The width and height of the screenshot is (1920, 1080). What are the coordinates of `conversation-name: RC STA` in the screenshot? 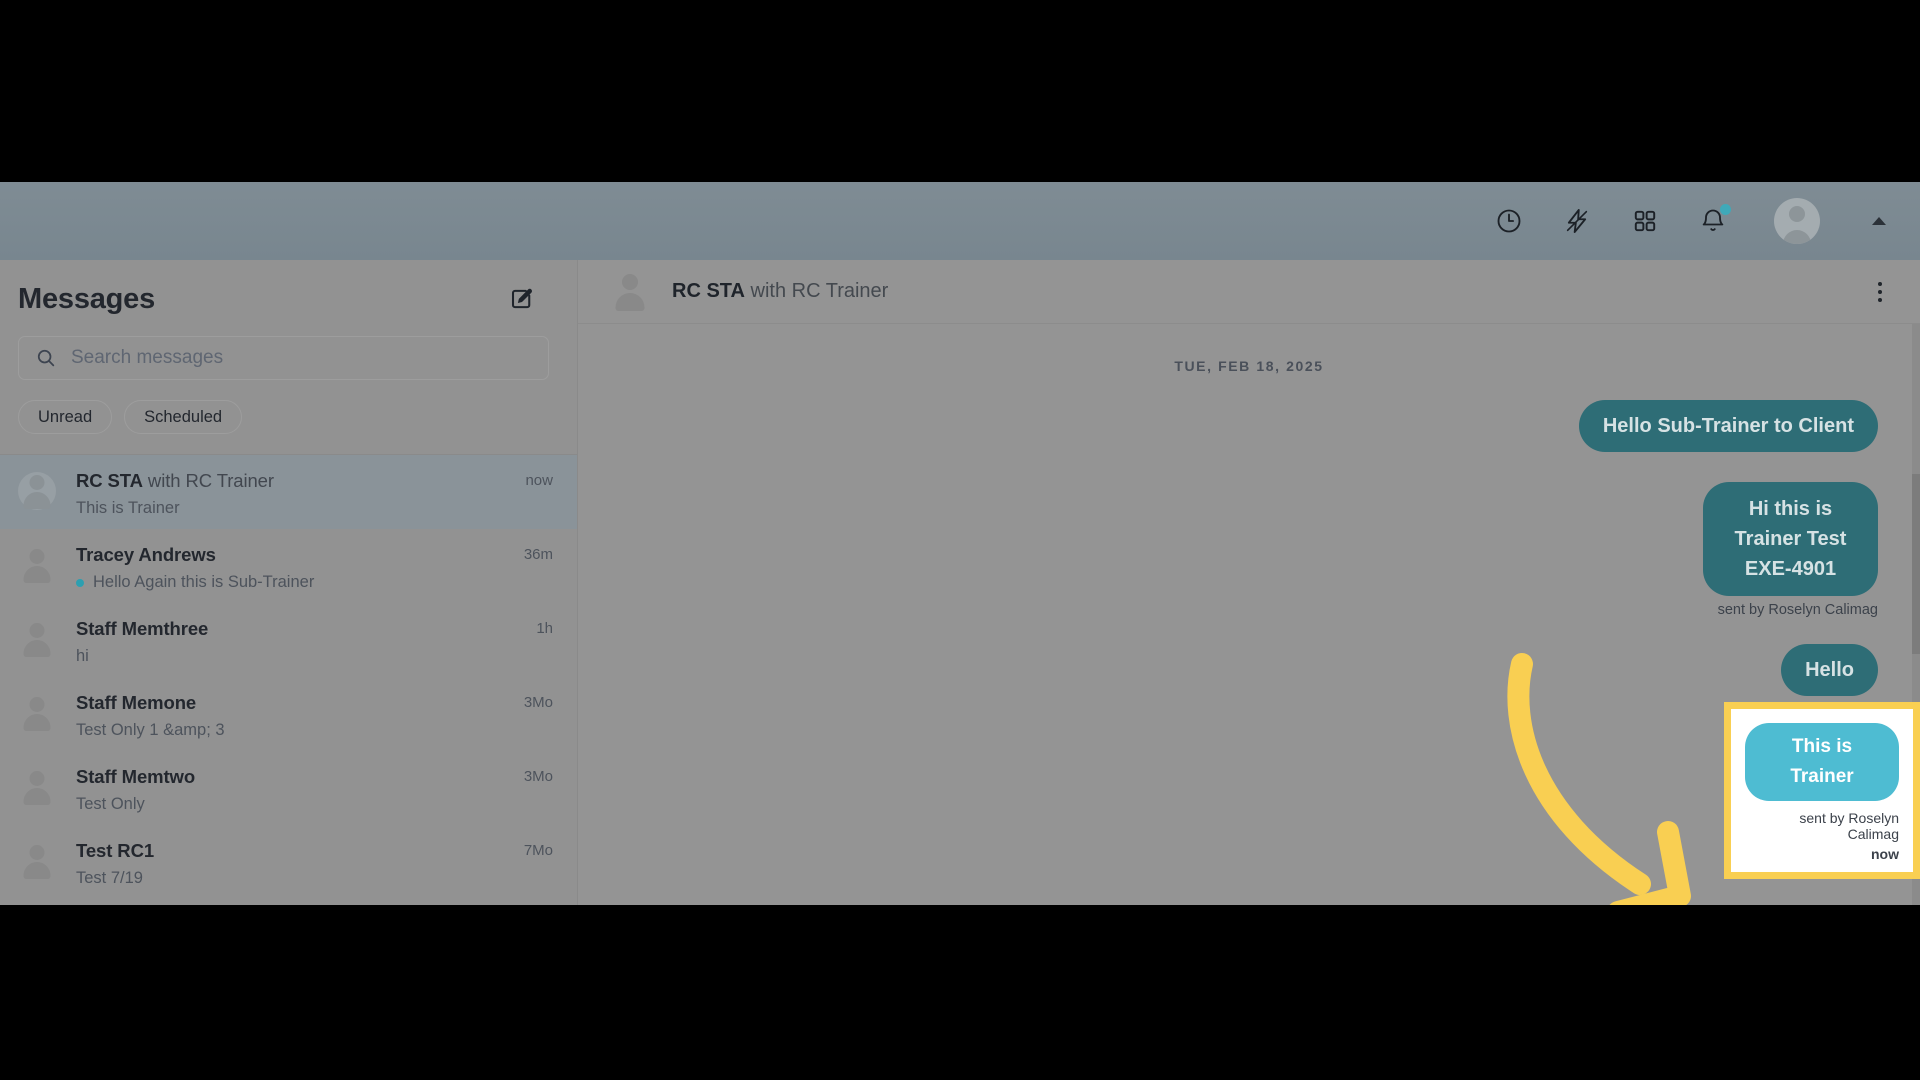 It's located at (109, 480).